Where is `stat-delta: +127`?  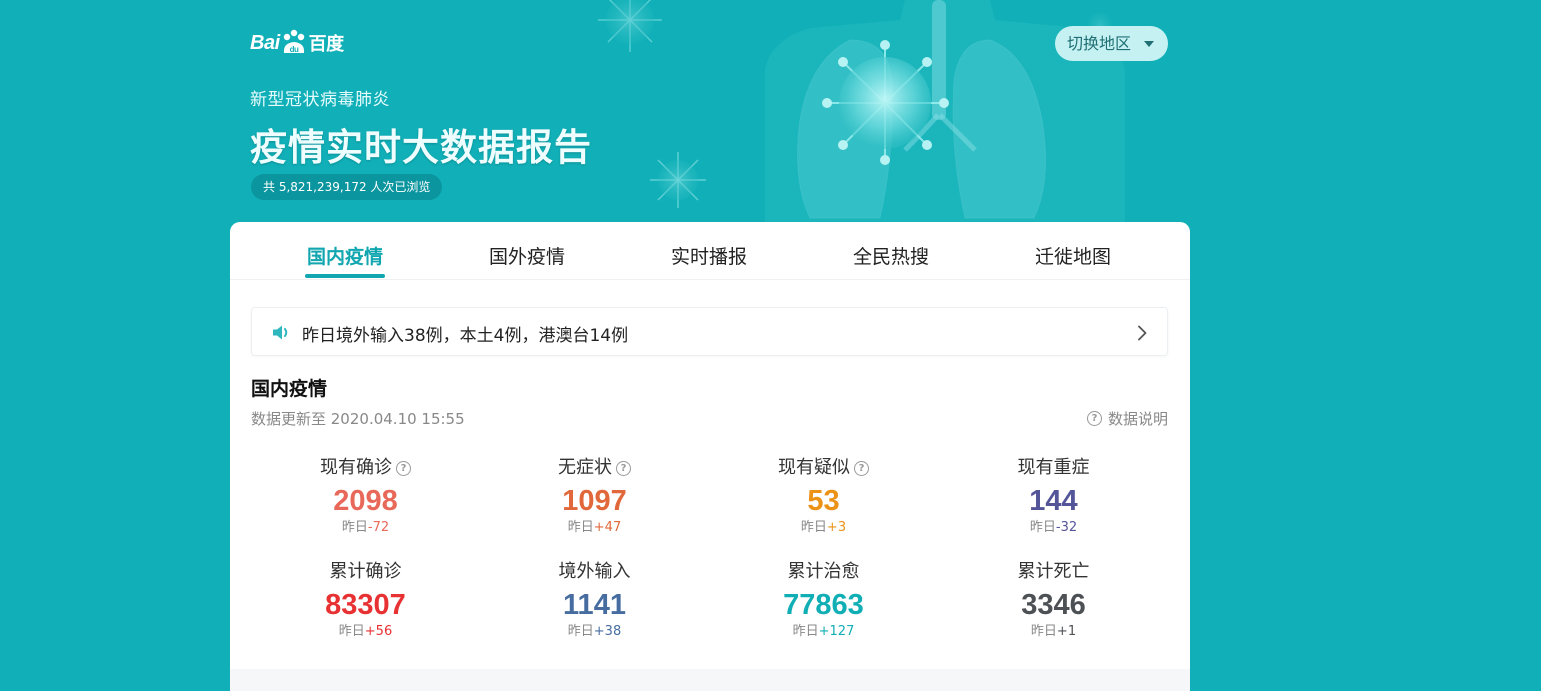 stat-delta: +127 is located at coordinates (836, 631).